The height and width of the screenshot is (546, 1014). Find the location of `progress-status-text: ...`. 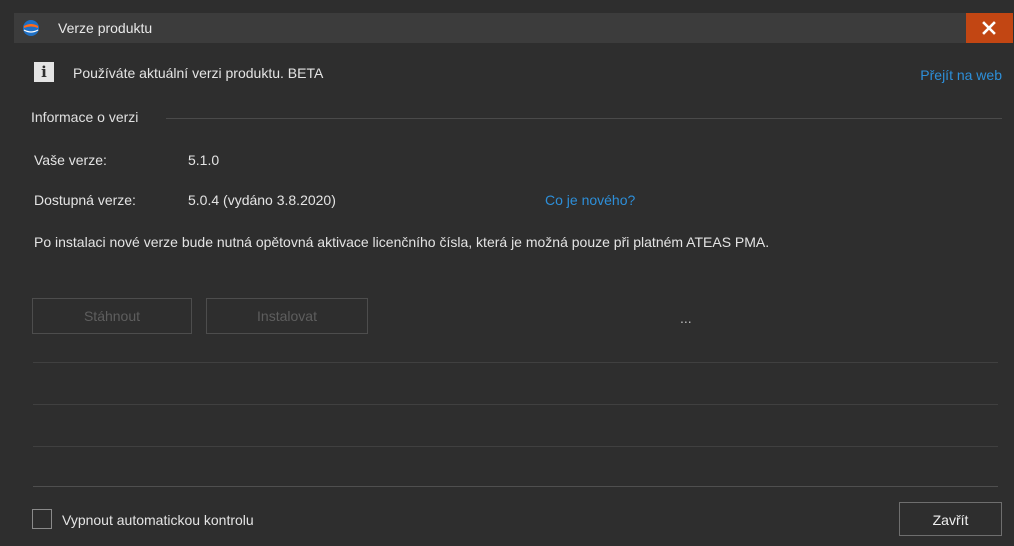

progress-status-text: ... is located at coordinates (686, 318).